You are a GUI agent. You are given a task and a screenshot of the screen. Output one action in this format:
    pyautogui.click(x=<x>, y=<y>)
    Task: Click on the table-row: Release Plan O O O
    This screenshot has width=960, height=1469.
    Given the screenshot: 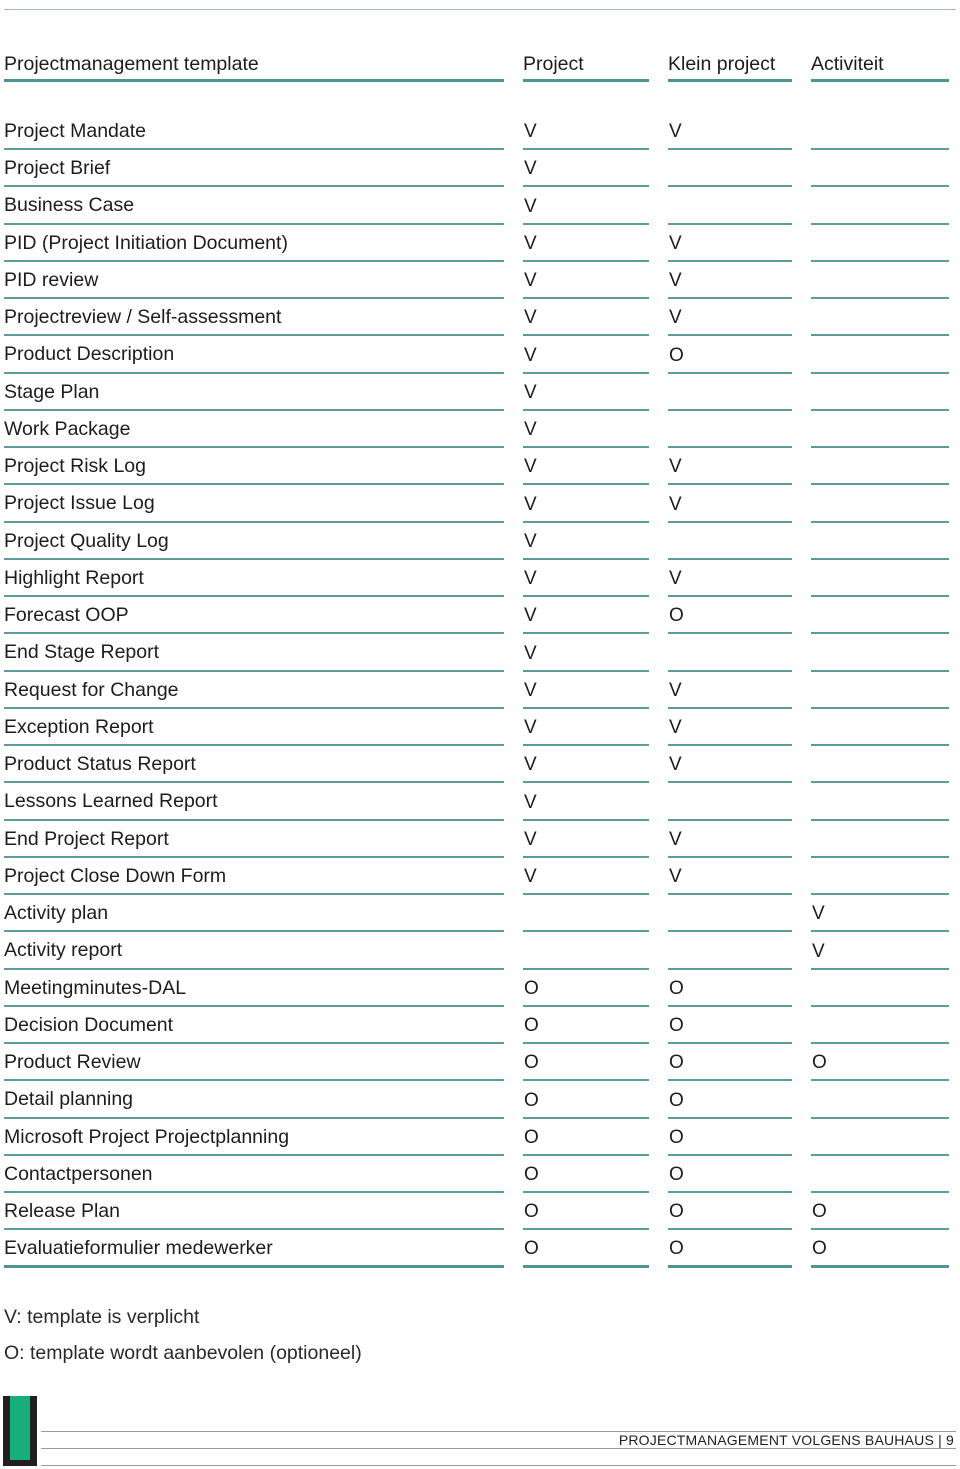 What is the action you would take?
    pyautogui.click(x=480, y=1212)
    